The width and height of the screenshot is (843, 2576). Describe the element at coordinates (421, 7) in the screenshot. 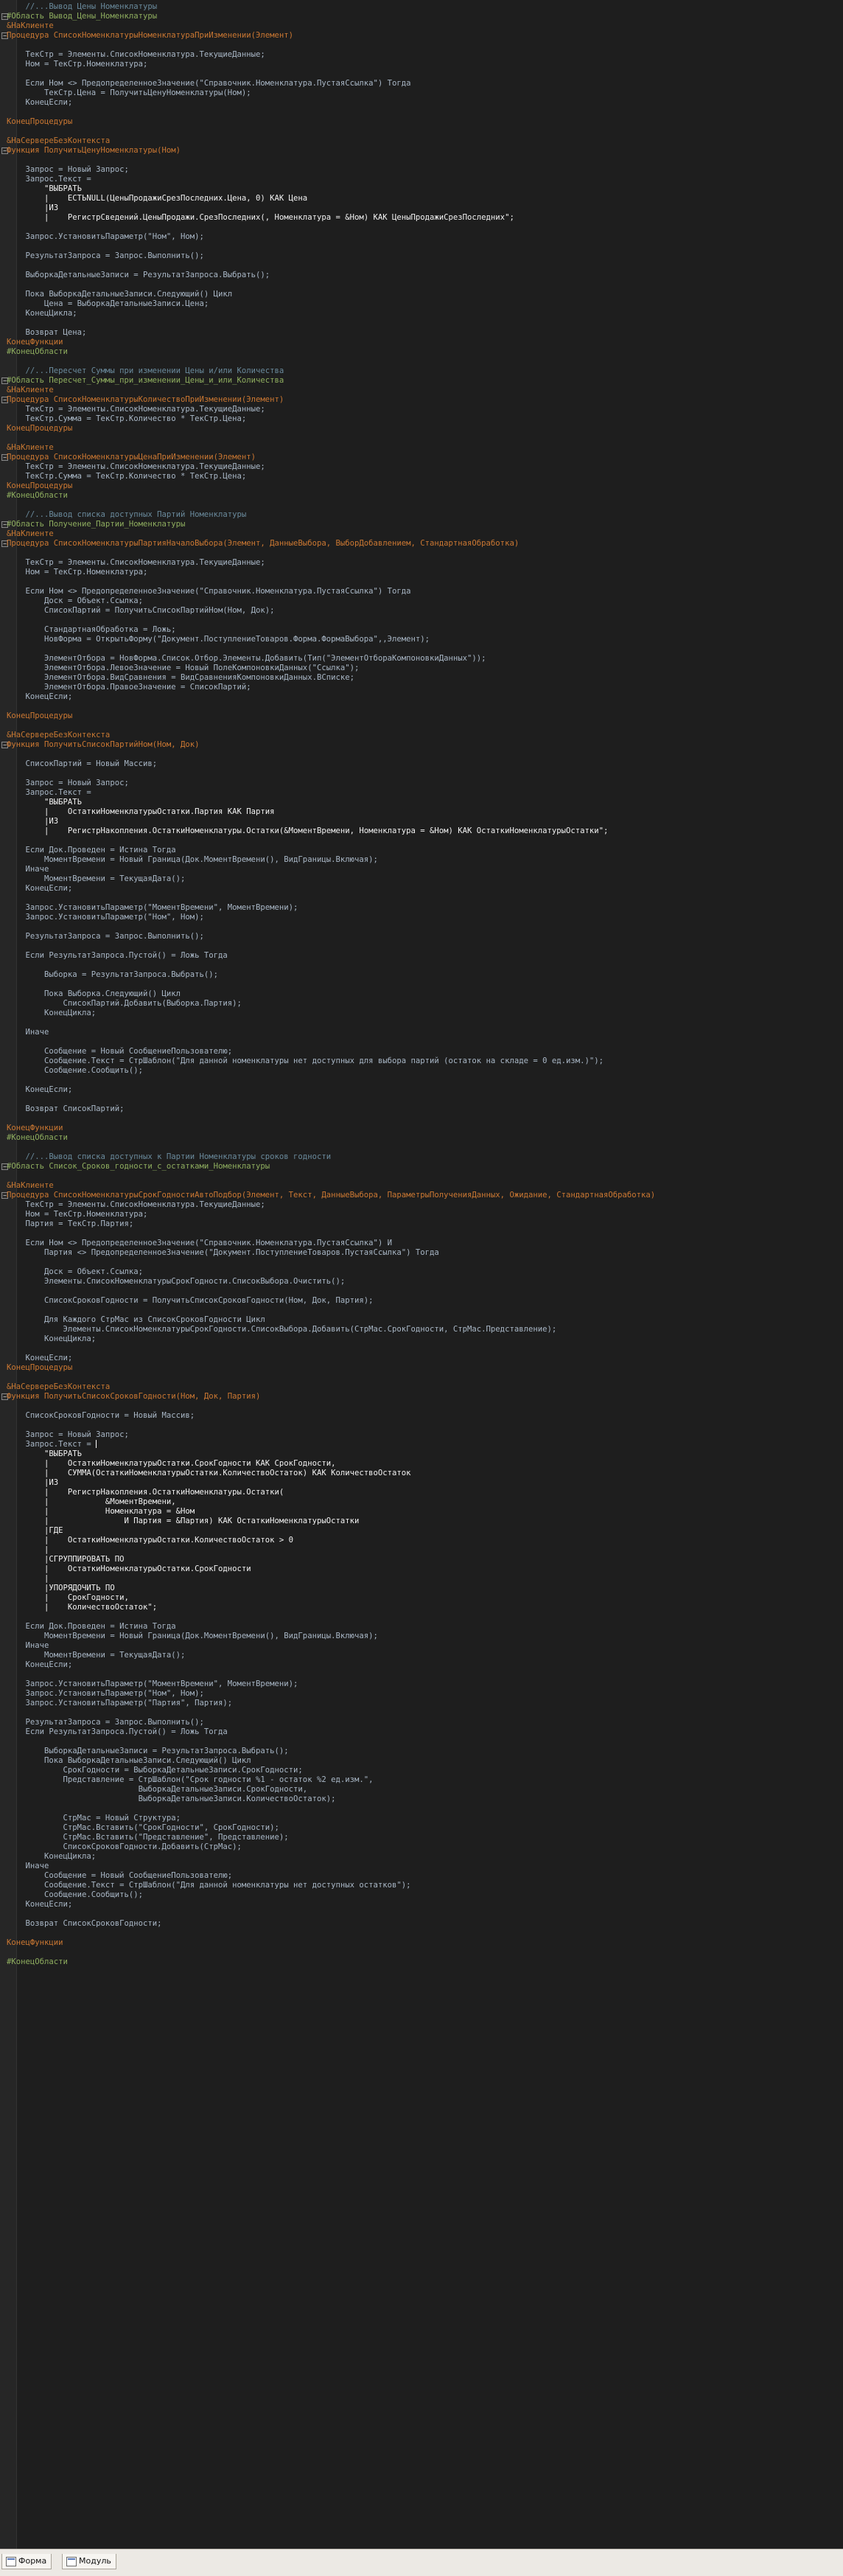

I see `code-line: //...Вывод Цены Номенклатуры` at that location.